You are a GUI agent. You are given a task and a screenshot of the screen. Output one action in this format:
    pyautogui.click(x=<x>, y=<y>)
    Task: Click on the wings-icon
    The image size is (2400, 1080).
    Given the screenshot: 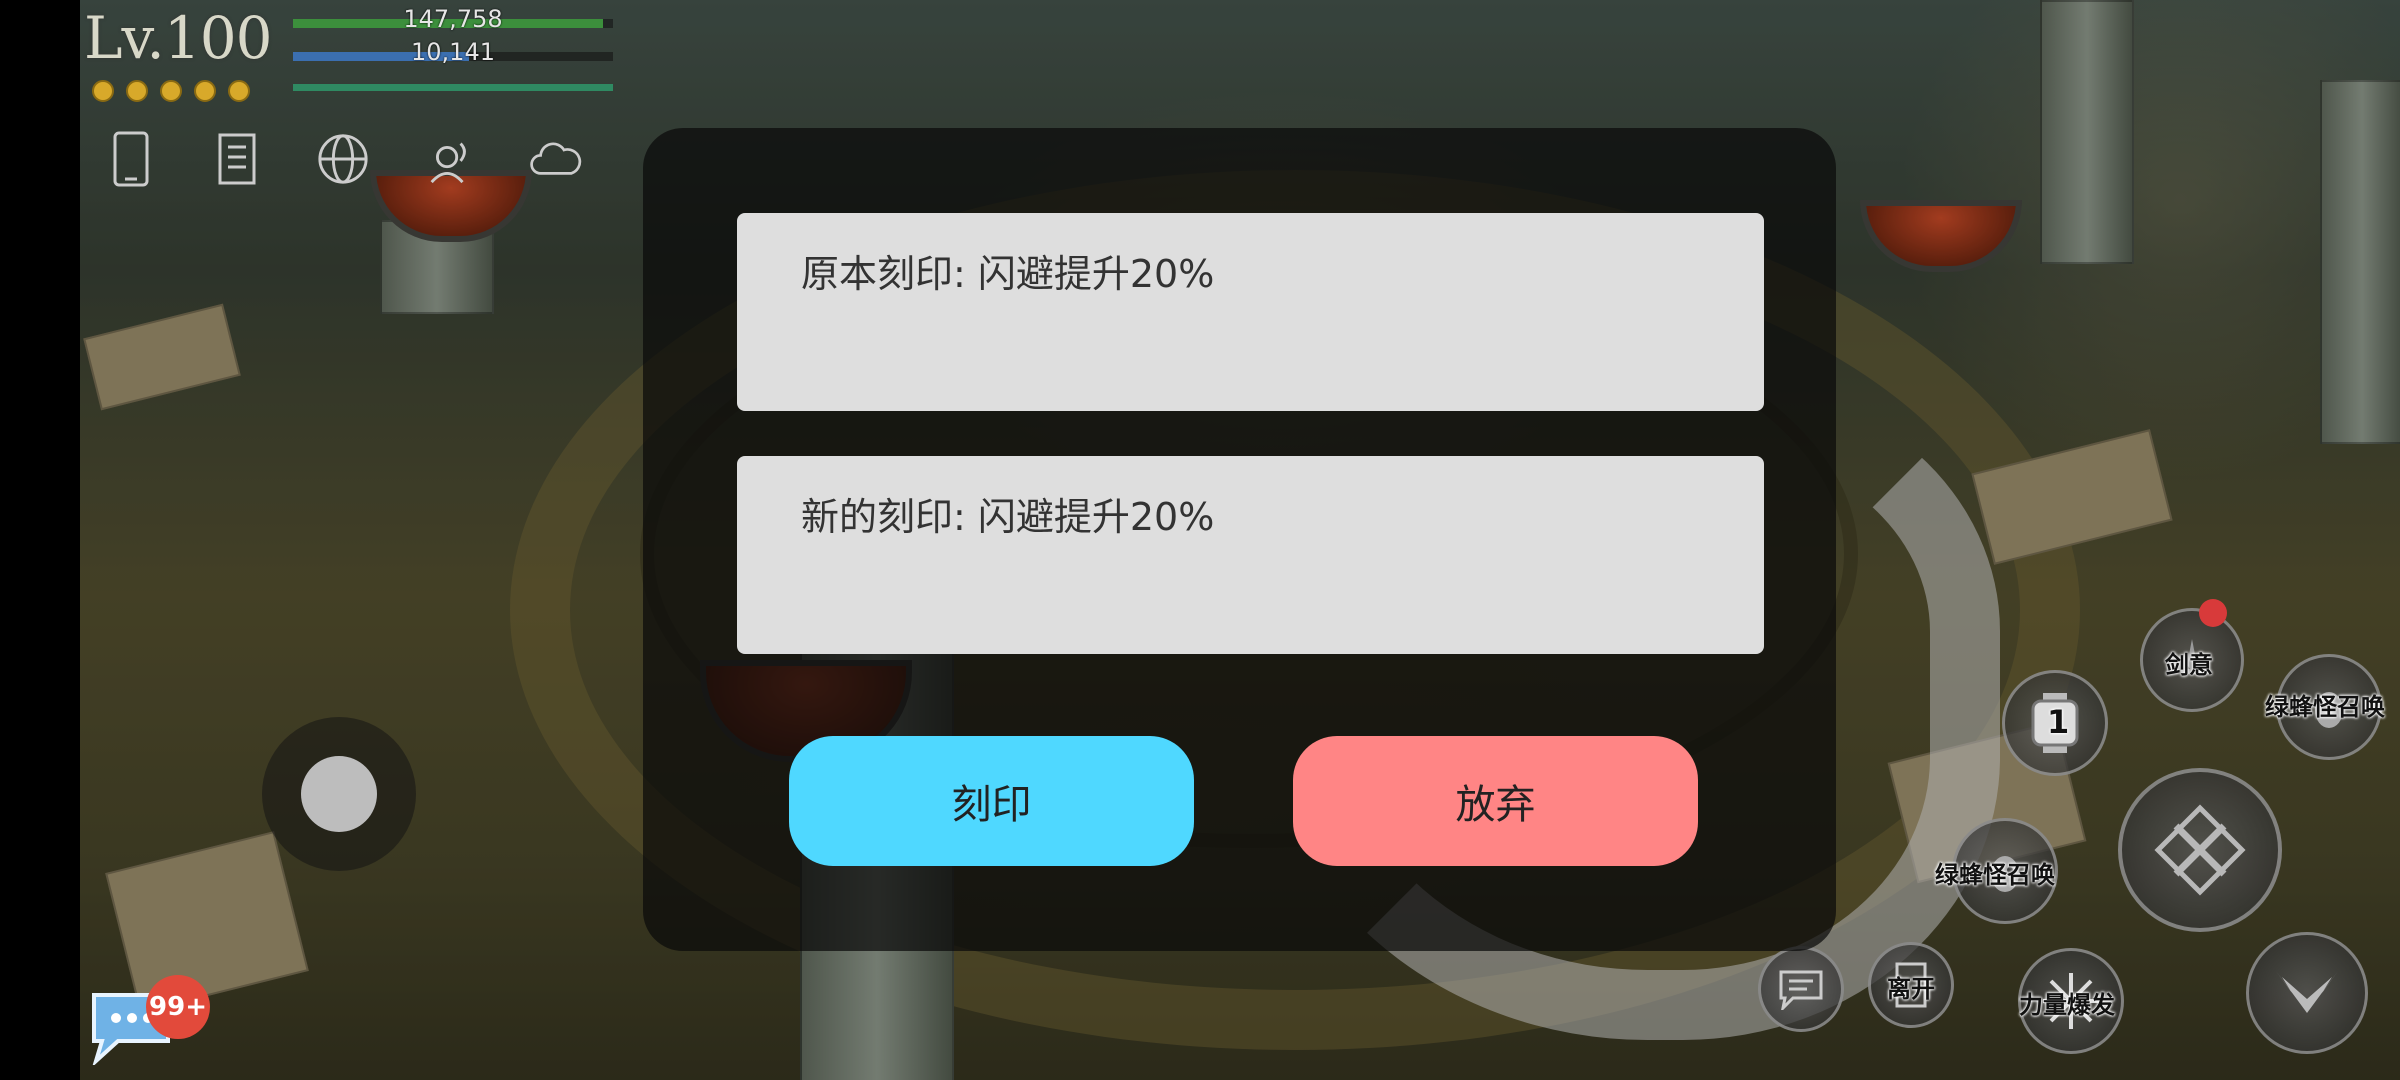 What is the action you would take?
    pyautogui.click(x=2307, y=992)
    